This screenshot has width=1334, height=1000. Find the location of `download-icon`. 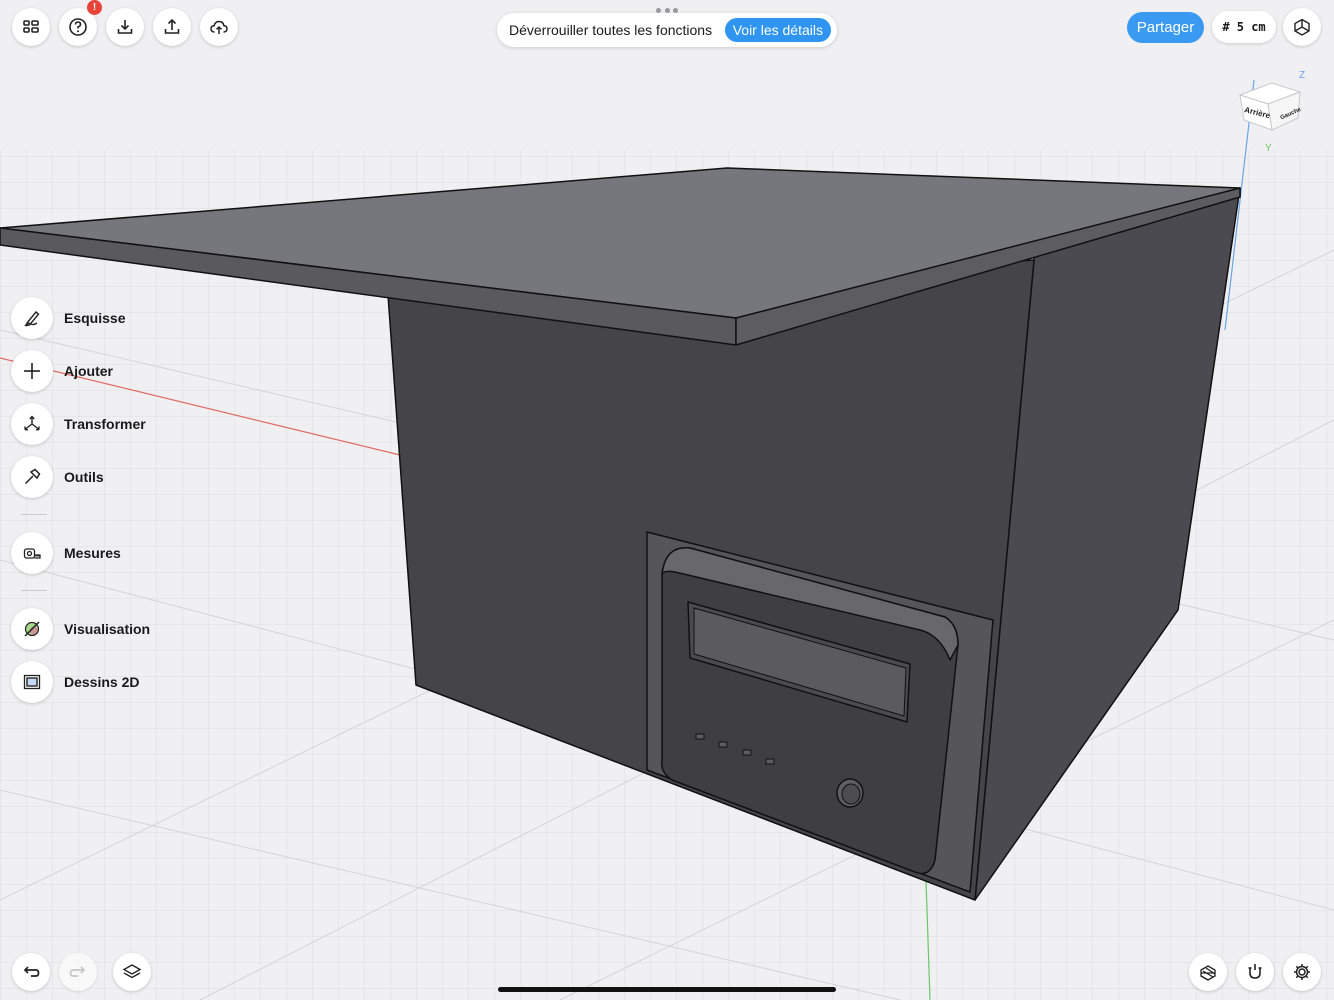

download-icon is located at coordinates (125, 27).